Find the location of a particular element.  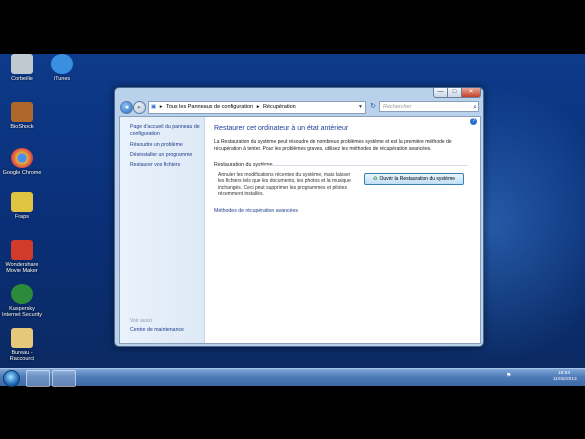

shortcut-icon is located at coordinates (22, 338).